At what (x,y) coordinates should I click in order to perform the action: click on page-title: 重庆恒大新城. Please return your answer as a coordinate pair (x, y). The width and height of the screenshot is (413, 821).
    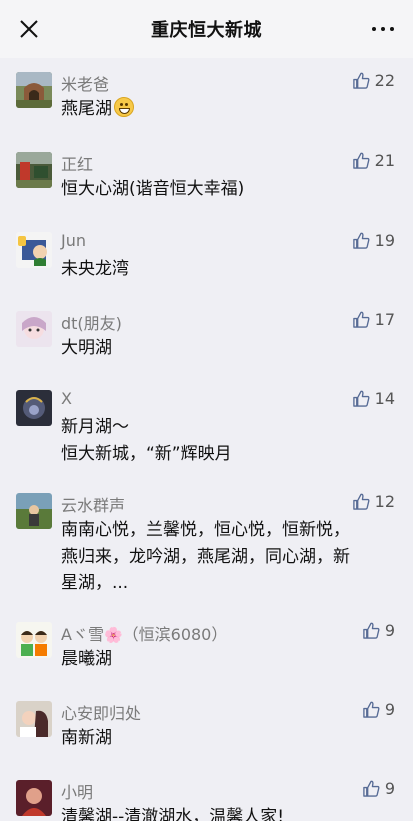
    Looking at the image, I should click on (206, 30).